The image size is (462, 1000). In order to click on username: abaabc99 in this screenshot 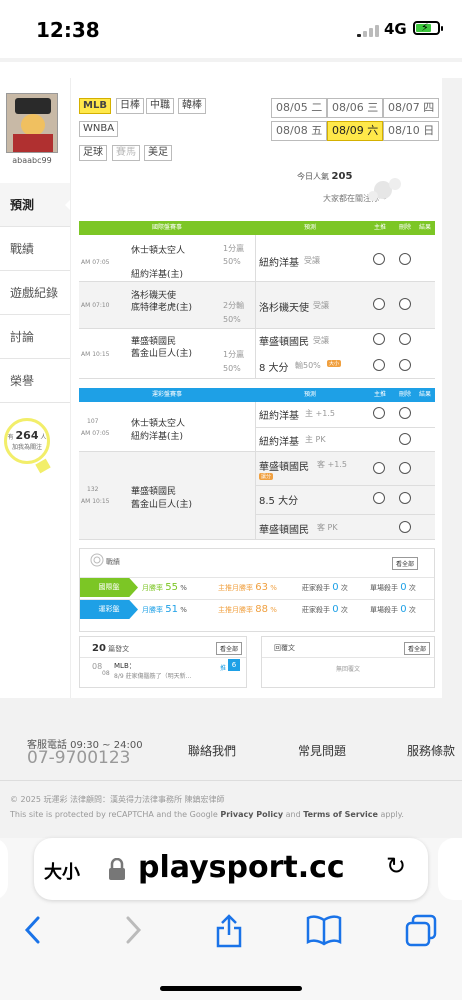, I will do `click(32, 160)`.